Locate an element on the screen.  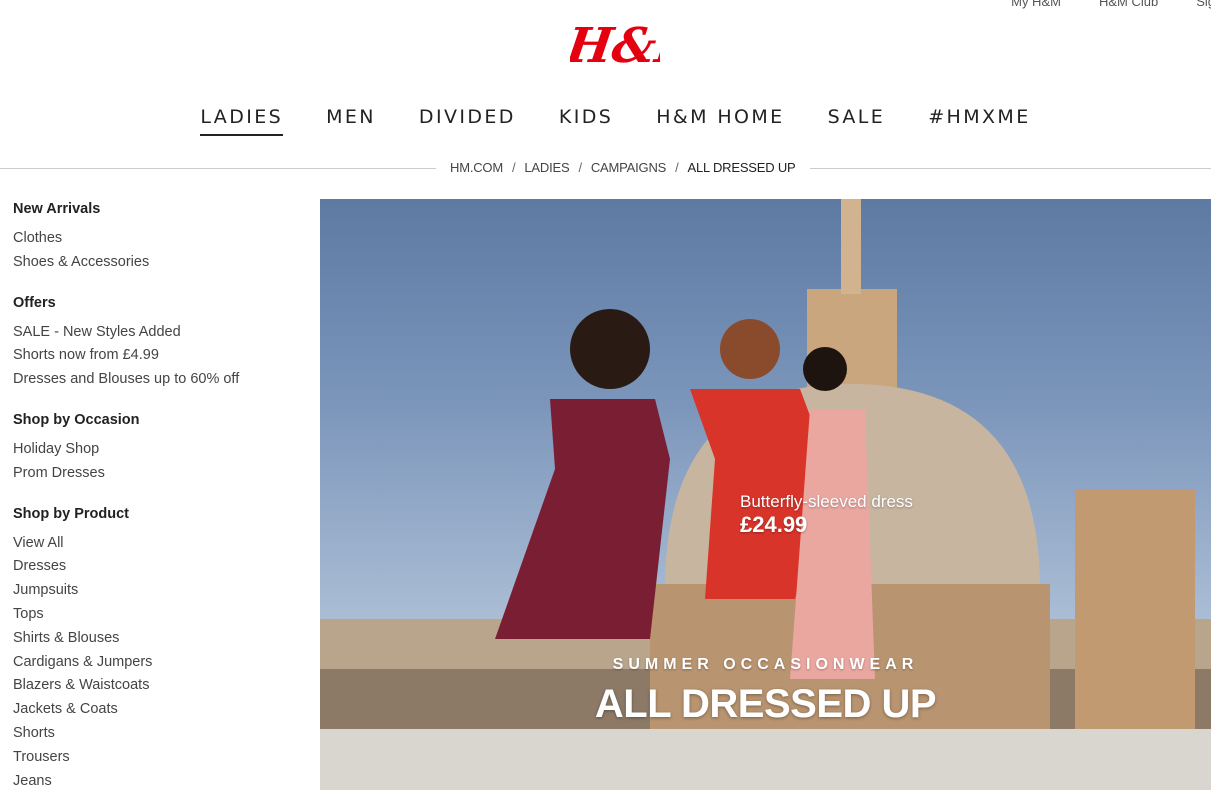
sidebar-item-shorts: Shorts is located at coordinates (153, 734).